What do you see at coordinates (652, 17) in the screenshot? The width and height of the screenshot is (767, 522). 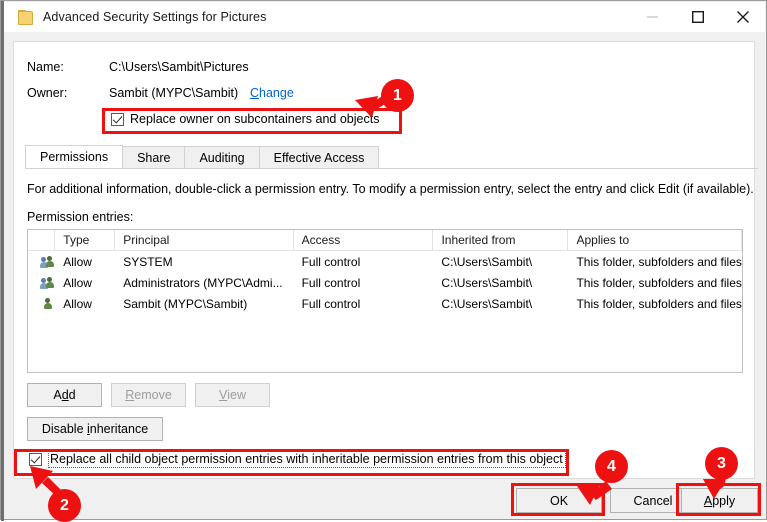 I see `minimize-button` at bounding box center [652, 17].